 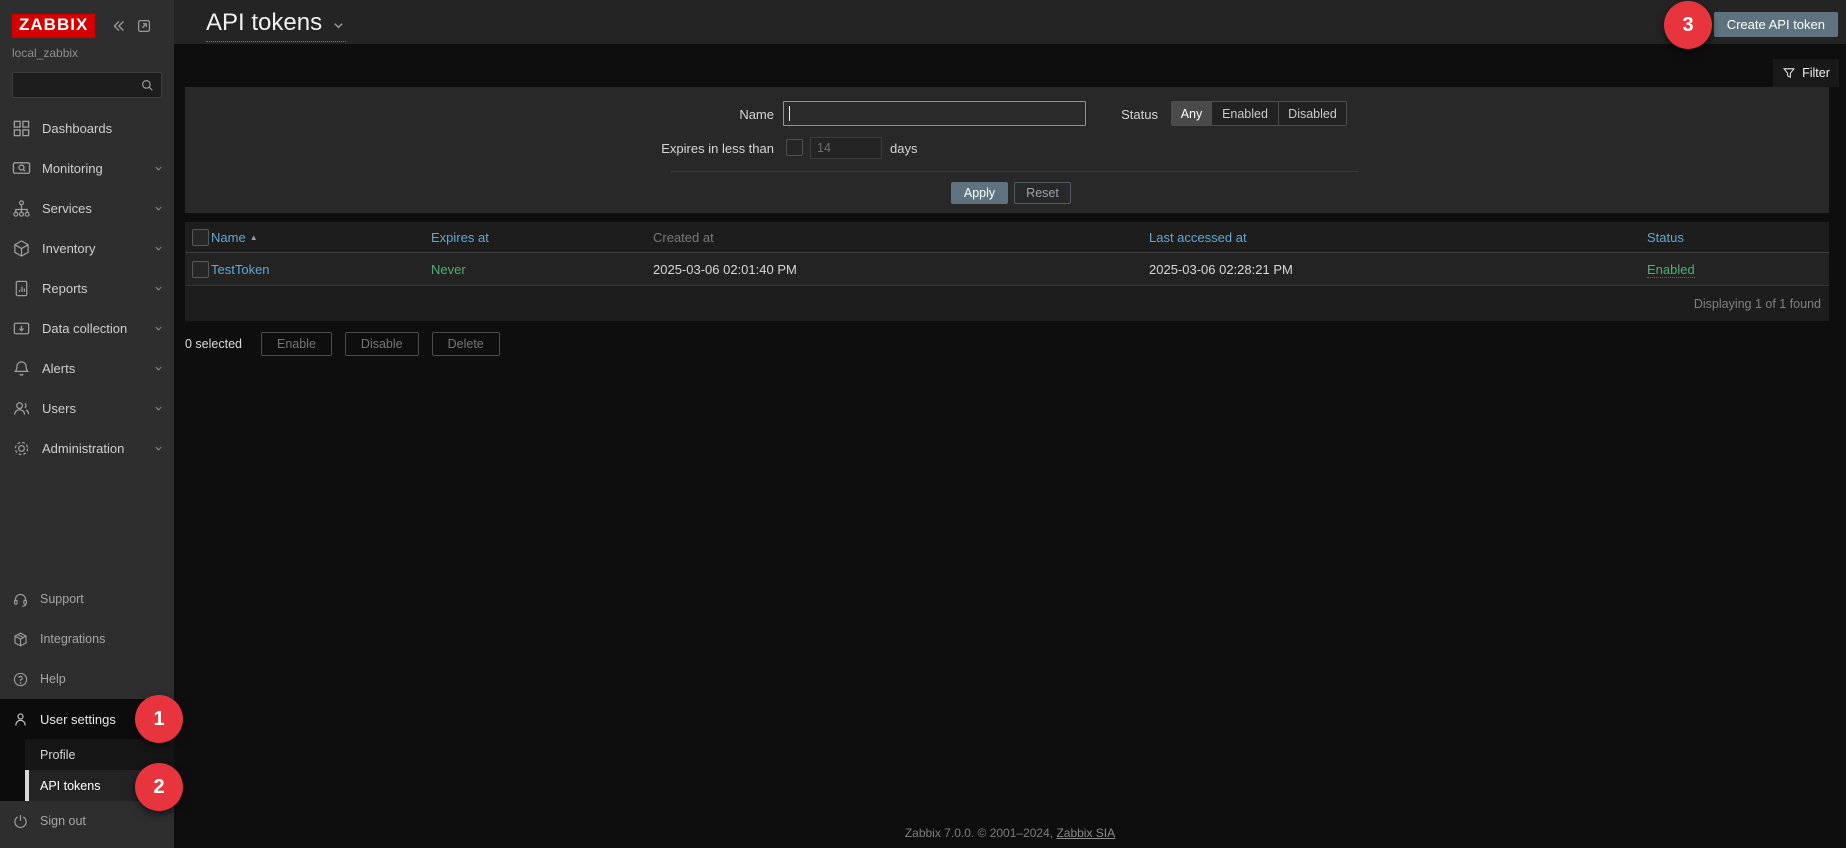 What do you see at coordinates (118, 26) in the screenshot?
I see `collapse-sidebar-icon` at bounding box center [118, 26].